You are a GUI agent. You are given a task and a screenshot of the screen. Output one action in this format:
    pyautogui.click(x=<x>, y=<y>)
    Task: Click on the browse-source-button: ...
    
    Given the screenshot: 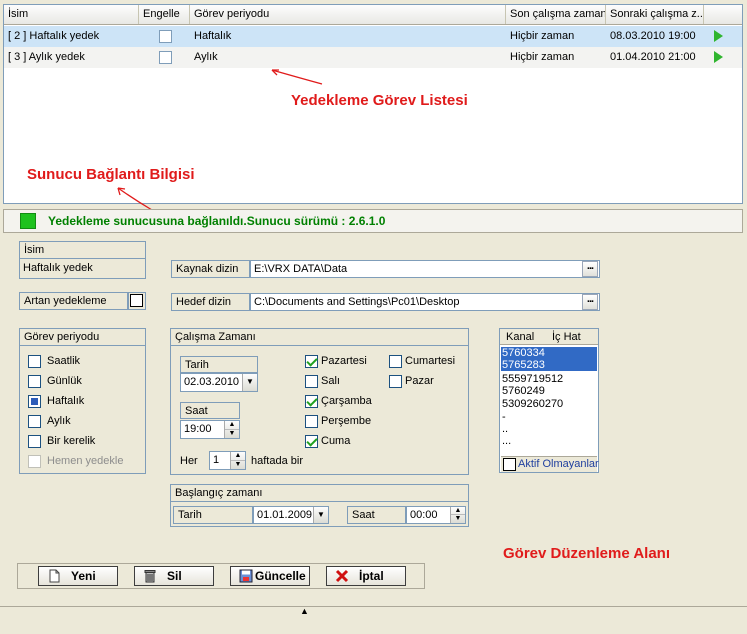 What is the action you would take?
    pyautogui.click(x=590, y=269)
    